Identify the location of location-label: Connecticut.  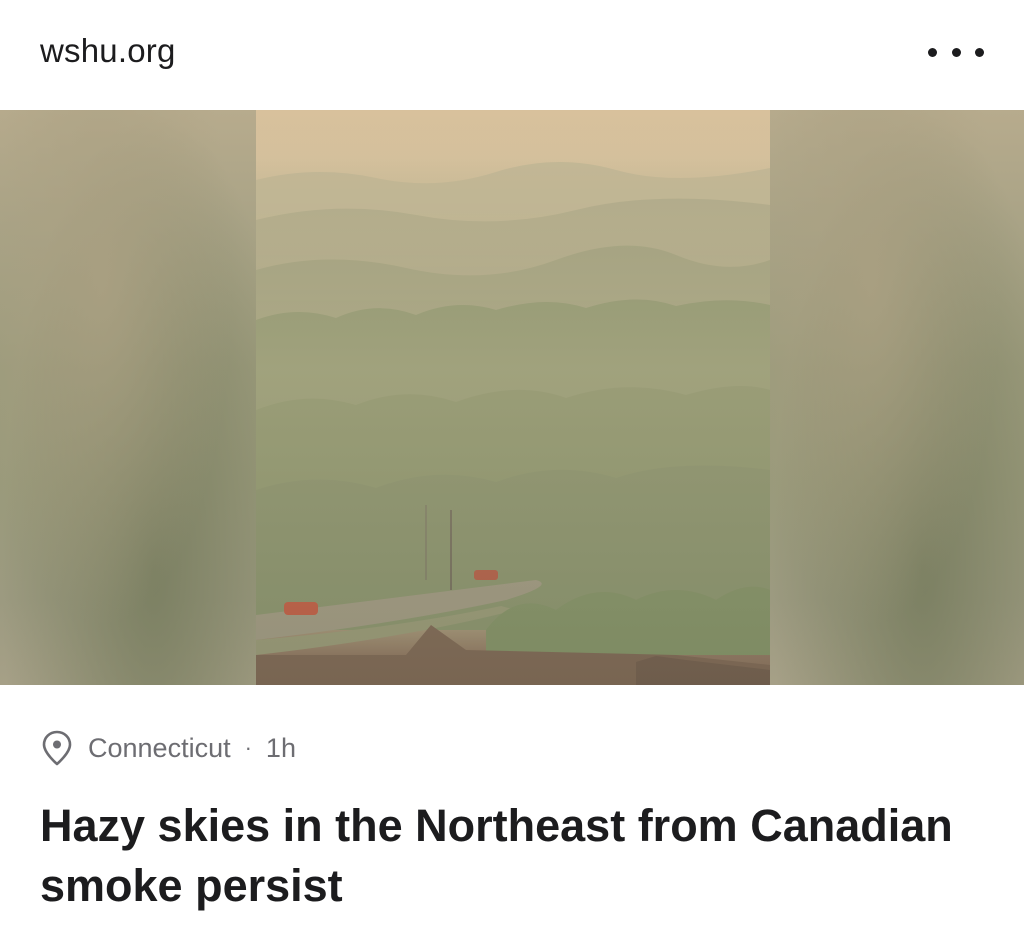
(159, 748).